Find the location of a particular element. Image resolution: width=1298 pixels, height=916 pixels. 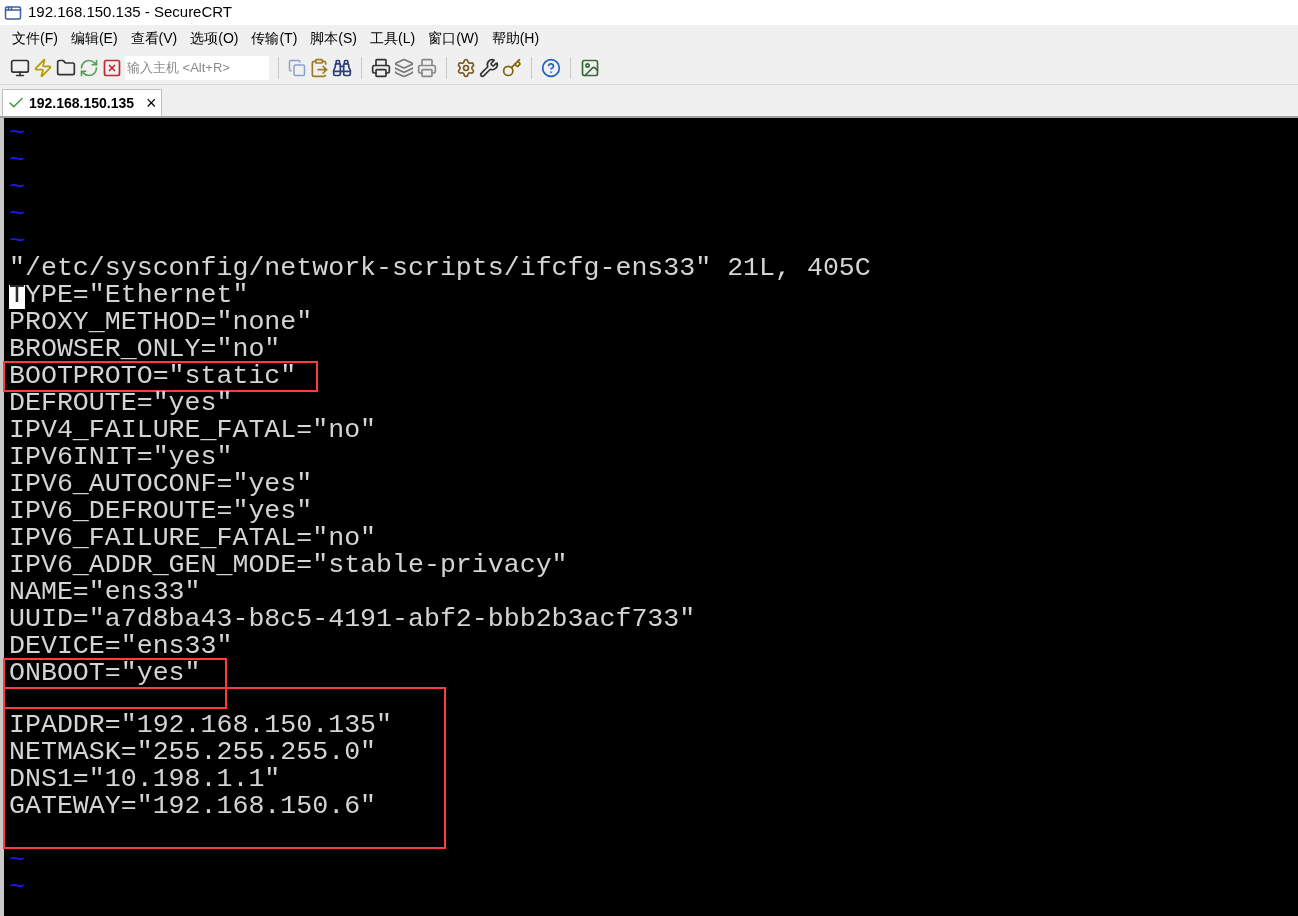

menu-item: 窗口(W) is located at coordinates (453, 38).